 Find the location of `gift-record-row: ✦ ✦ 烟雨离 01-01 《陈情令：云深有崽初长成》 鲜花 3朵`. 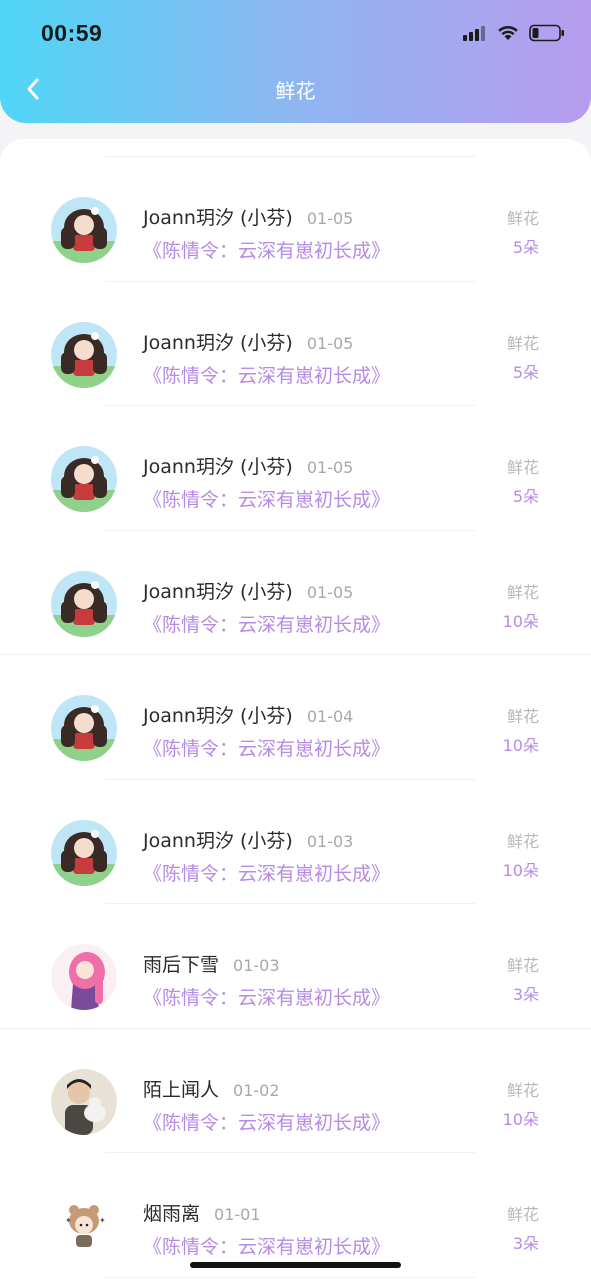

gift-record-row: ✦ ✦ 烟雨离 01-01 《陈情令：云深有崽初长成》 鲜花 3朵 is located at coordinates (295, 1215).